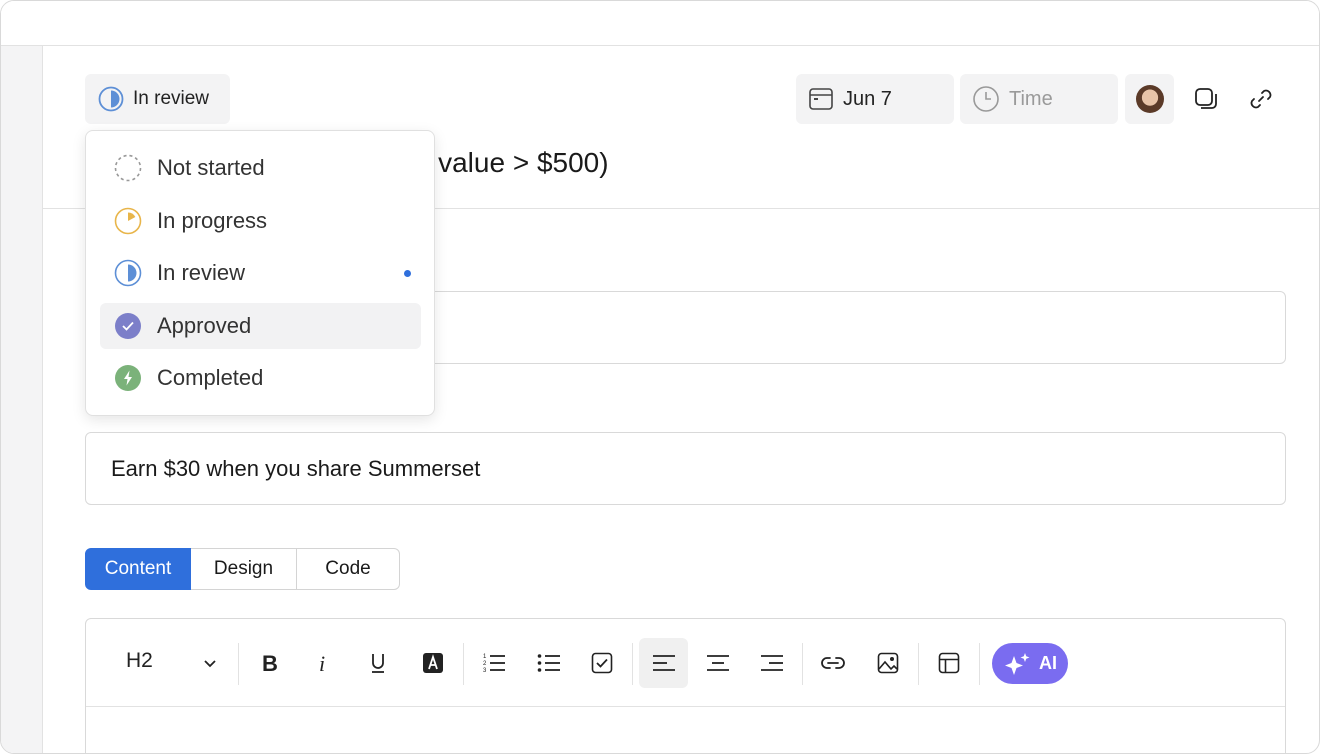 The width and height of the screenshot is (1320, 754). I want to click on menu-item-label: Approved, so click(204, 325).